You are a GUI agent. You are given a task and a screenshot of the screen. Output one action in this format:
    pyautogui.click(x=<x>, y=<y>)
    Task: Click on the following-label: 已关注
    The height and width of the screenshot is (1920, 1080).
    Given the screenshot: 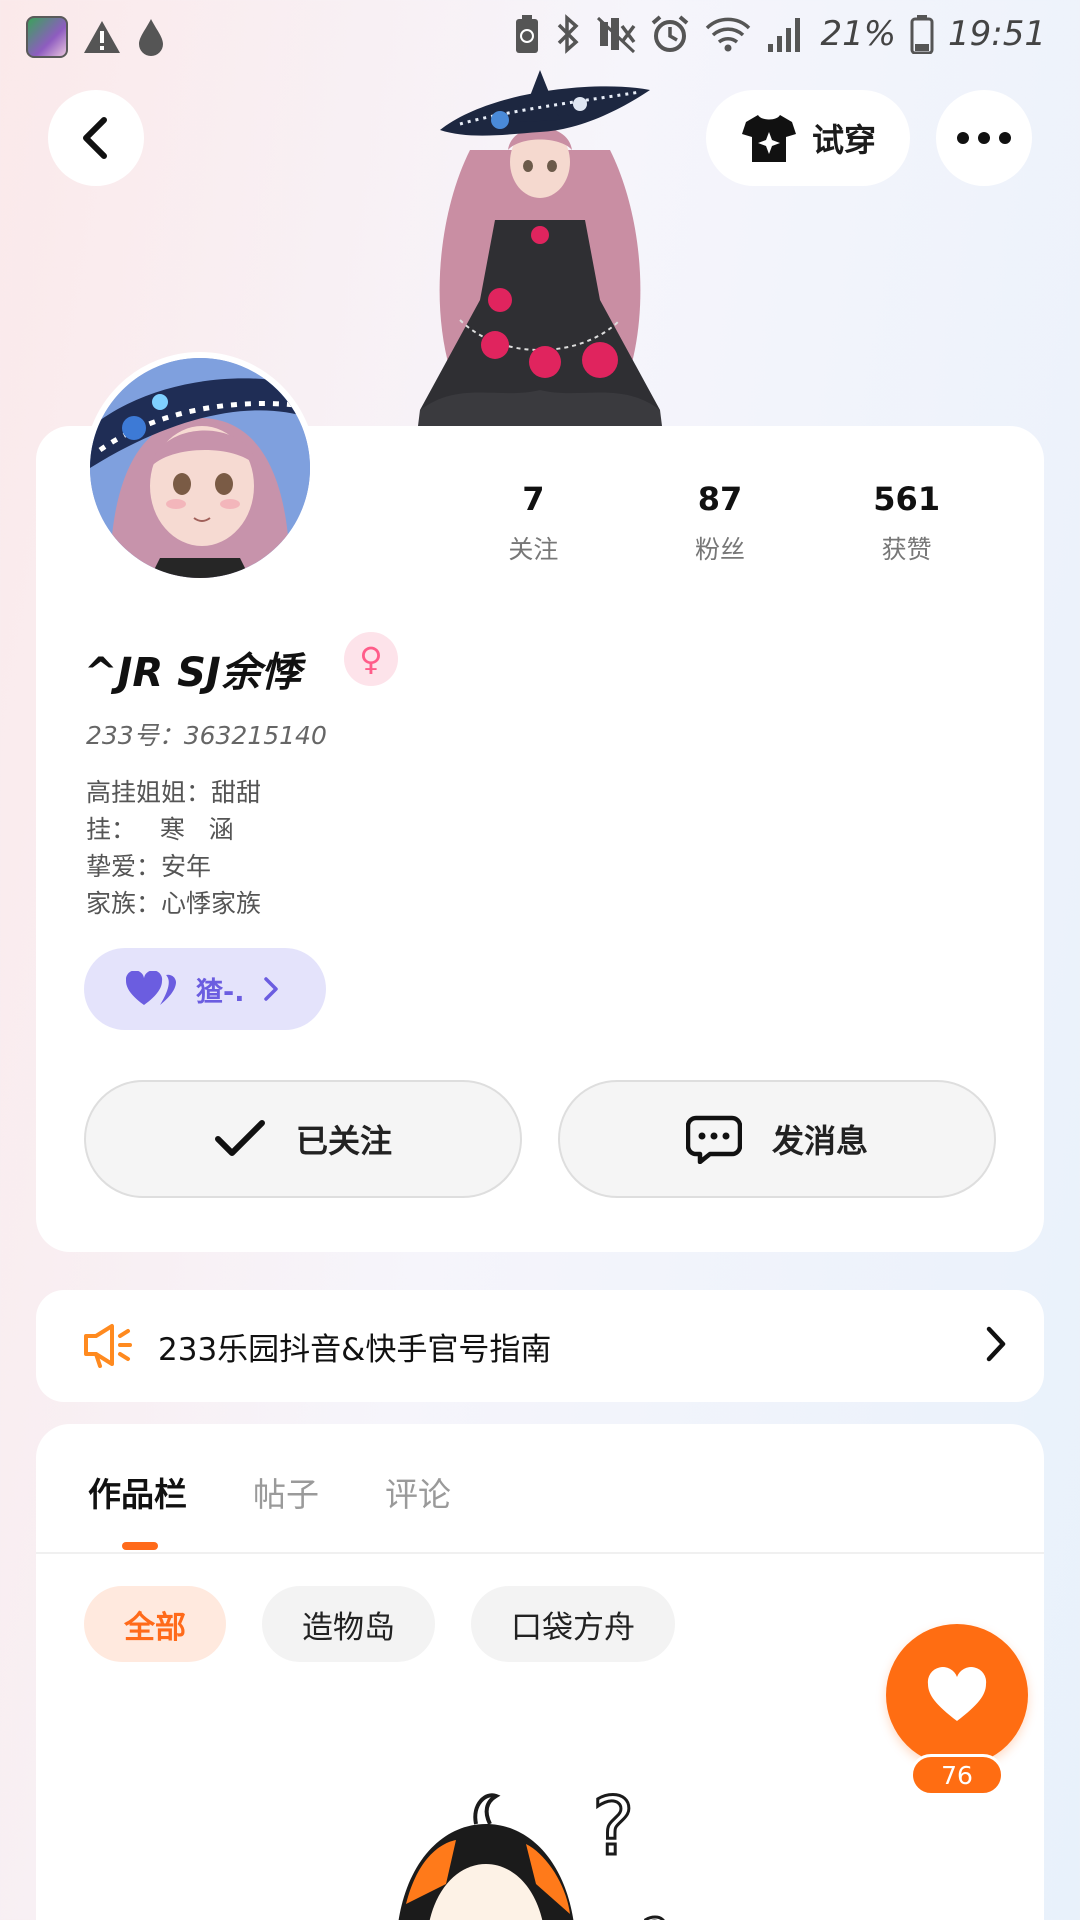 What is the action you would take?
    pyautogui.click(x=343, y=1141)
    